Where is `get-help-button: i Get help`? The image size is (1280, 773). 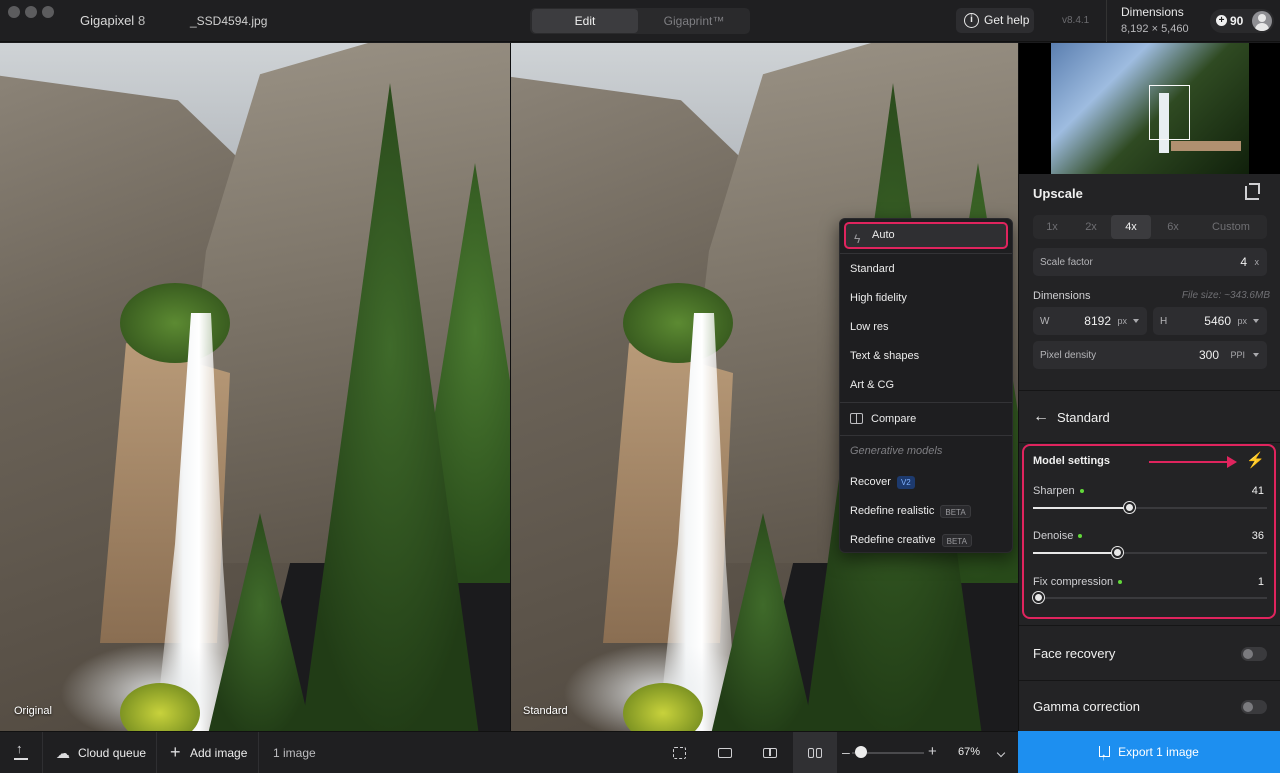 get-help-button: i Get help is located at coordinates (995, 20).